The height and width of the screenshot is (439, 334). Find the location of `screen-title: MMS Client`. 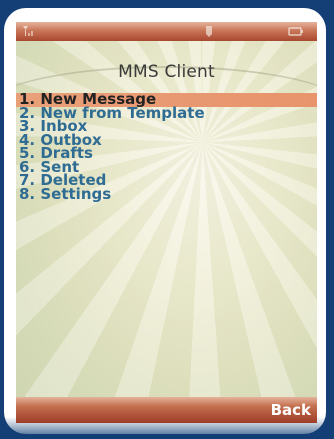

screen-title: MMS Client is located at coordinates (166, 72).